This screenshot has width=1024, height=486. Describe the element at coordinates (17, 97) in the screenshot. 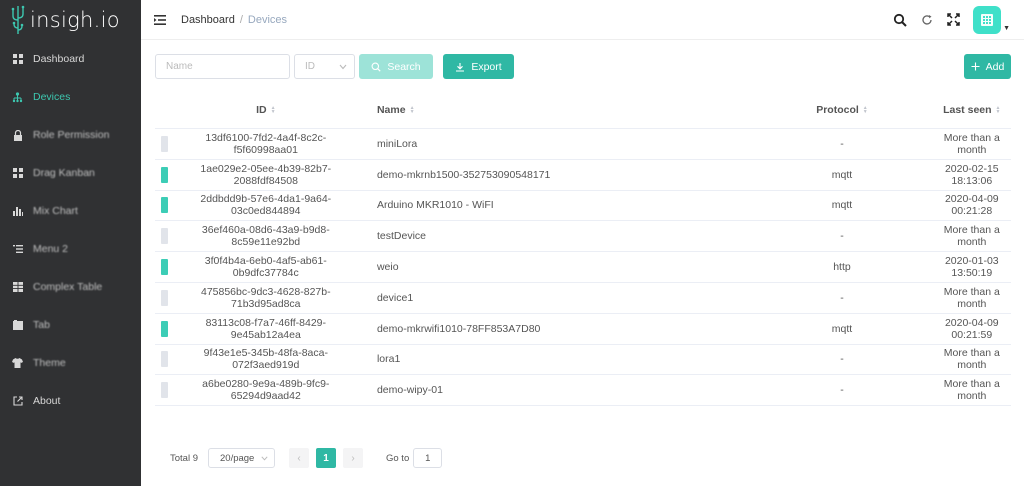

I see `devices-icon` at that location.